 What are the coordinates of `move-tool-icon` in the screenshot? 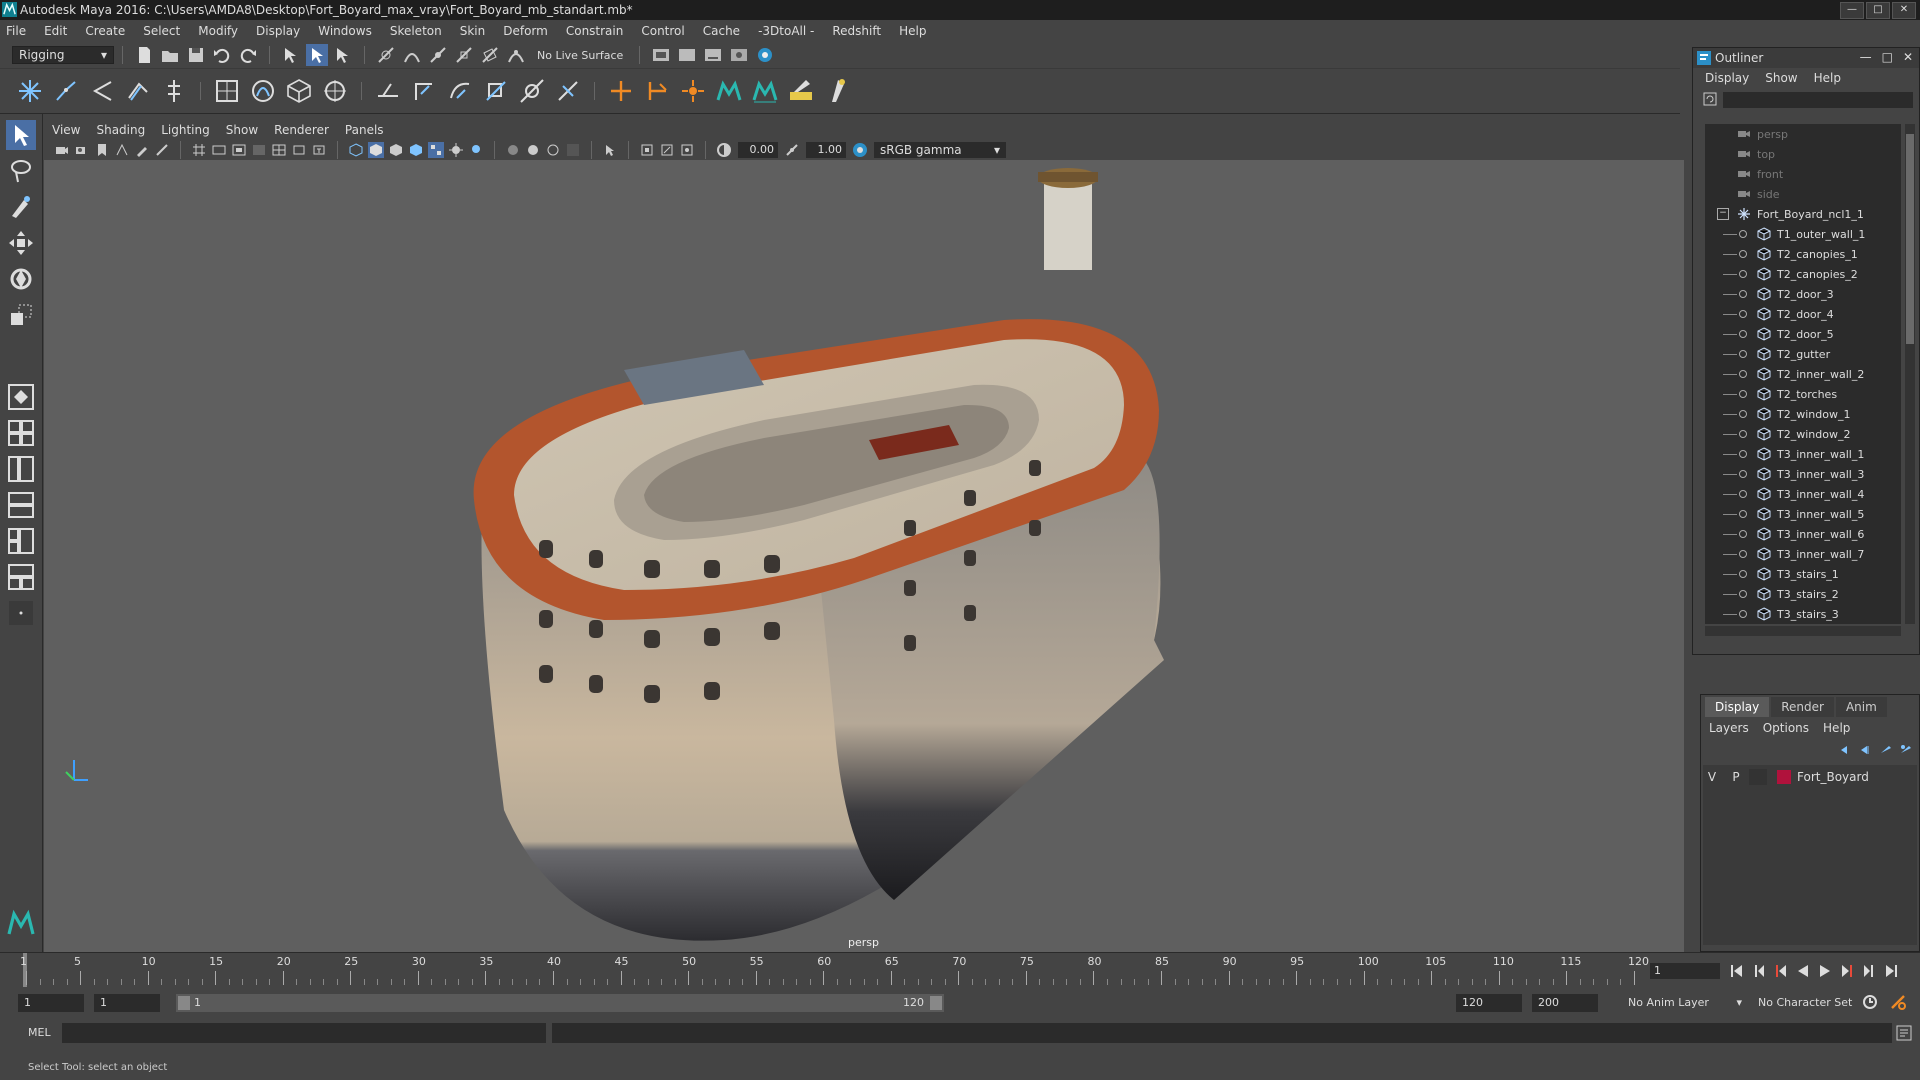 It's located at (21, 243).